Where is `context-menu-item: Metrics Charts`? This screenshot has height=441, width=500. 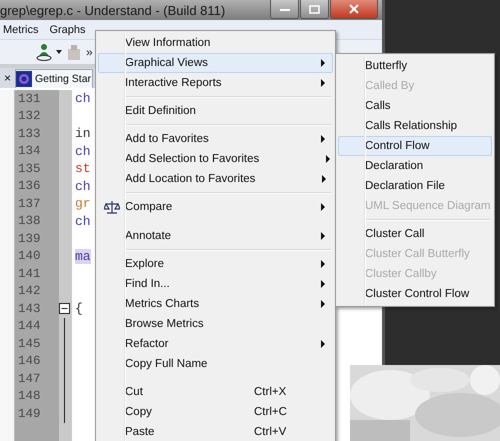 context-menu-item: Metrics Charts is located at coordinates (215, 304).